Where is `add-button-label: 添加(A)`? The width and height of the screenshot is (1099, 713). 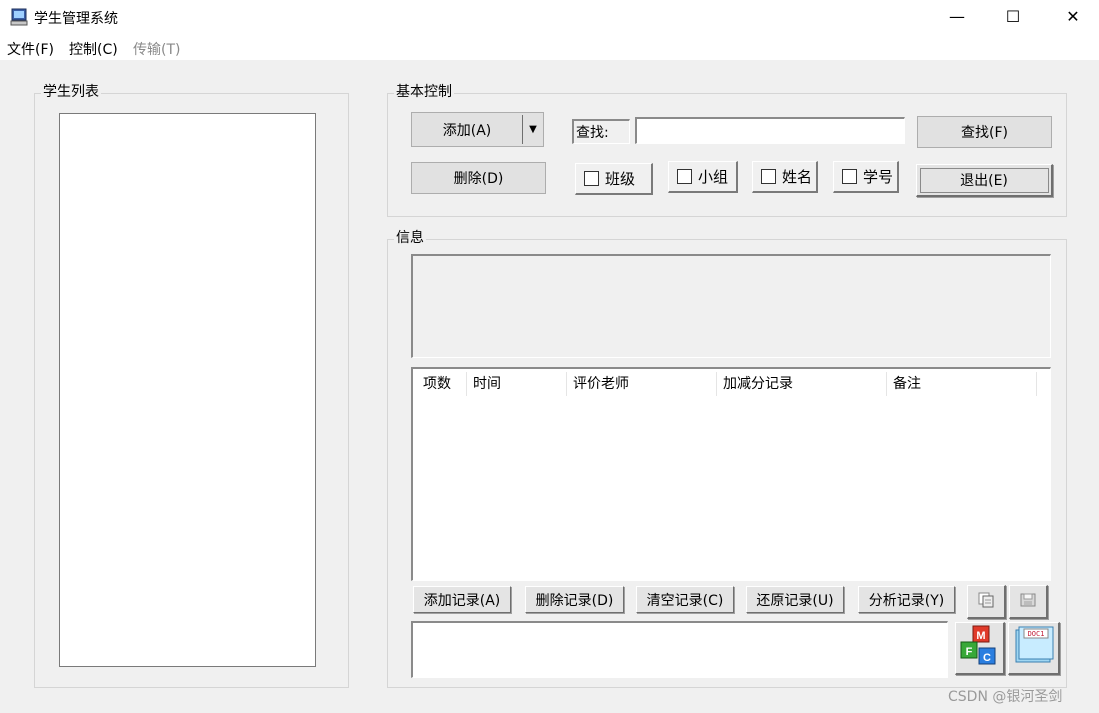
add-button-label: 添加(A) is located at coordinates (467, 130).